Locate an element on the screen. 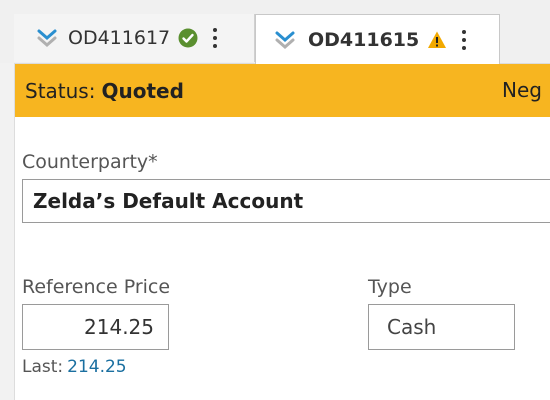  tab-label: OD411615 is located at coordinates (364, 40).